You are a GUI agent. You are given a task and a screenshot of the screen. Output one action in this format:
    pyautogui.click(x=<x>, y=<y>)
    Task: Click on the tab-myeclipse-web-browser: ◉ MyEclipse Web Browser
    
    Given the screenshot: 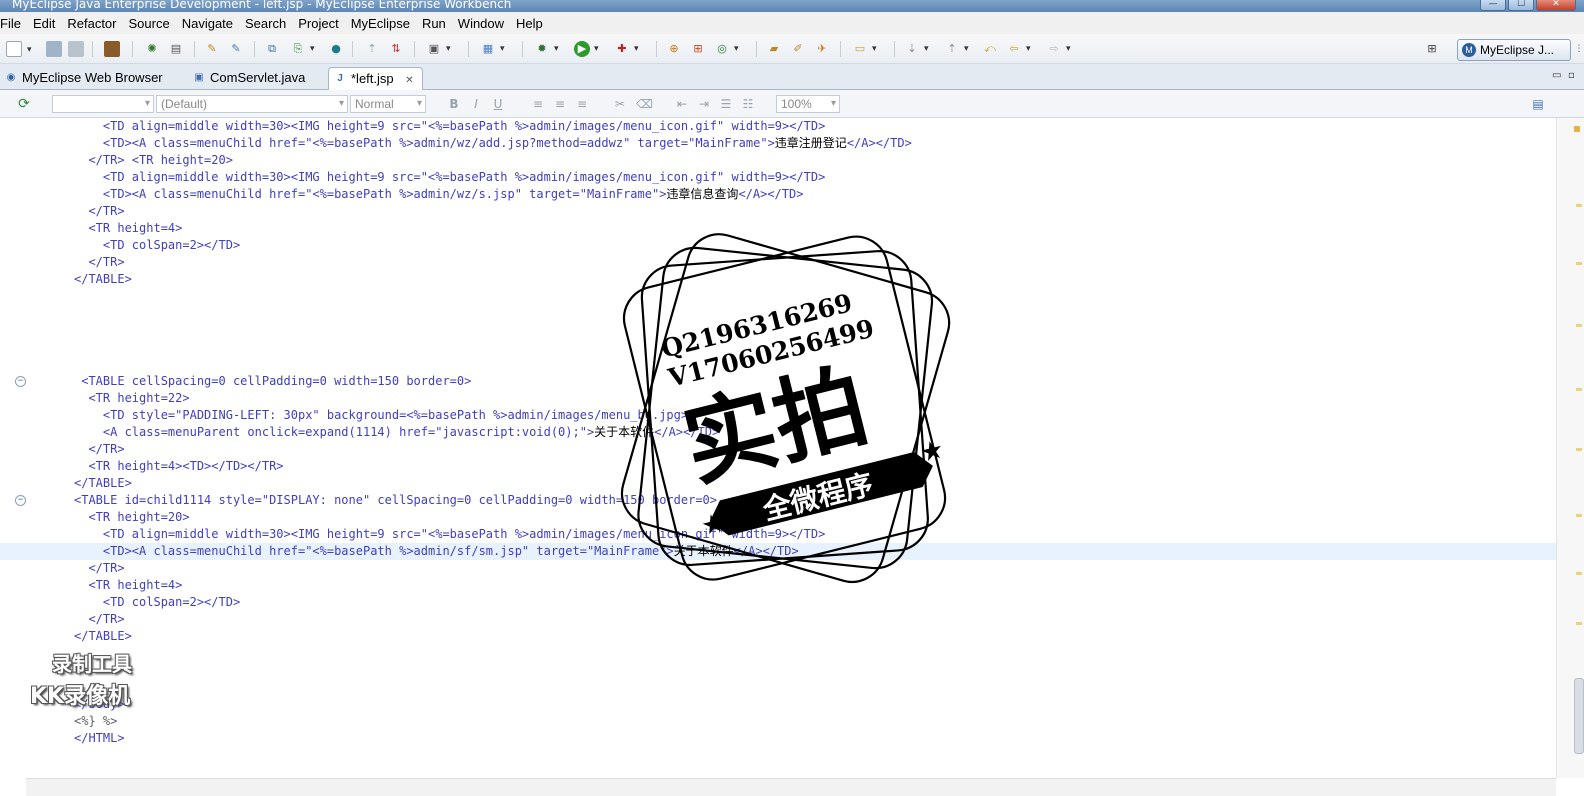 What is the action you would take?
    pyautogui.click(x=85, y=78)
    